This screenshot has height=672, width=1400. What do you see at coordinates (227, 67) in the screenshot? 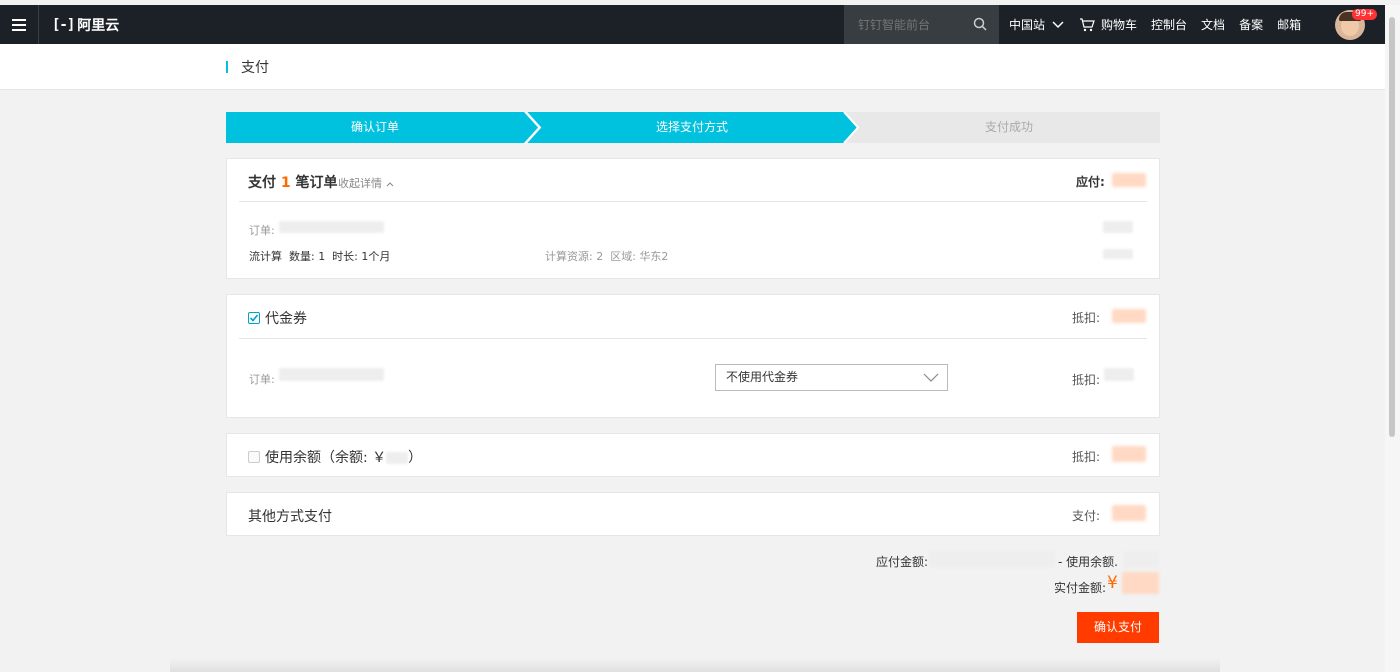
I see `title-accent-bar` at bounding box center [227, 67].